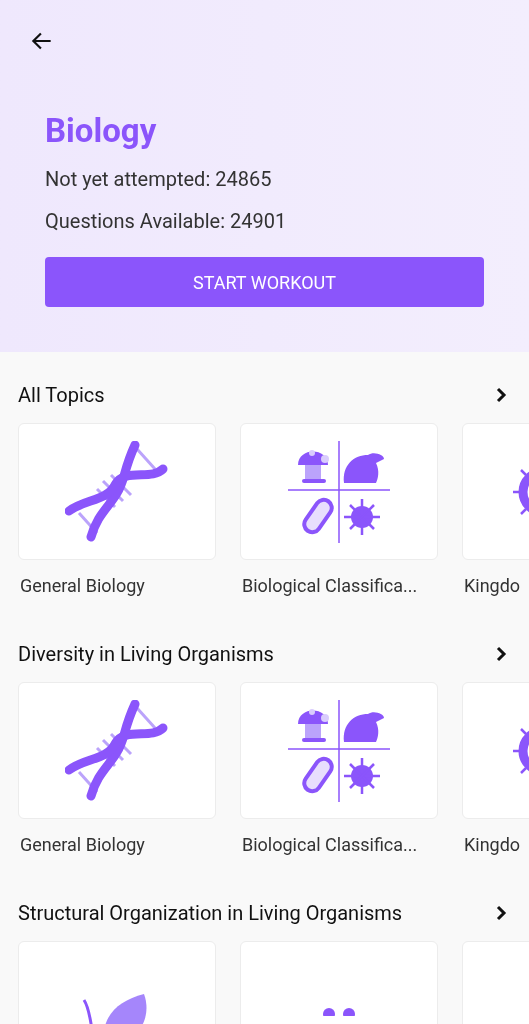 This screenshot has height=1024, width=529. What do you see at coordinates (101, 131) in the screenshot?
I see `subject-title: Biology` at bounding box center [101, 131].